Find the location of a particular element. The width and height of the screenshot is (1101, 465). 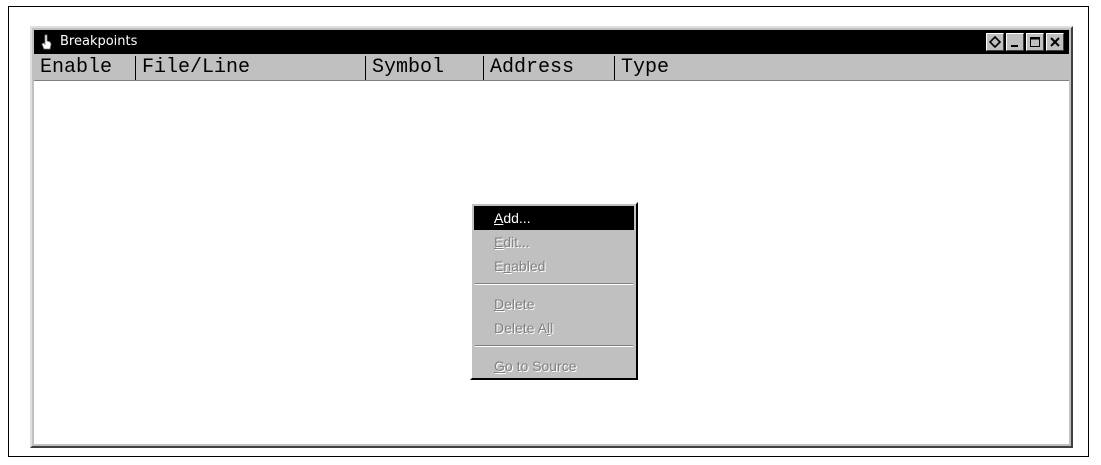

menu-item-go-to-source: Go to Source is located at coordinates (535, 366).